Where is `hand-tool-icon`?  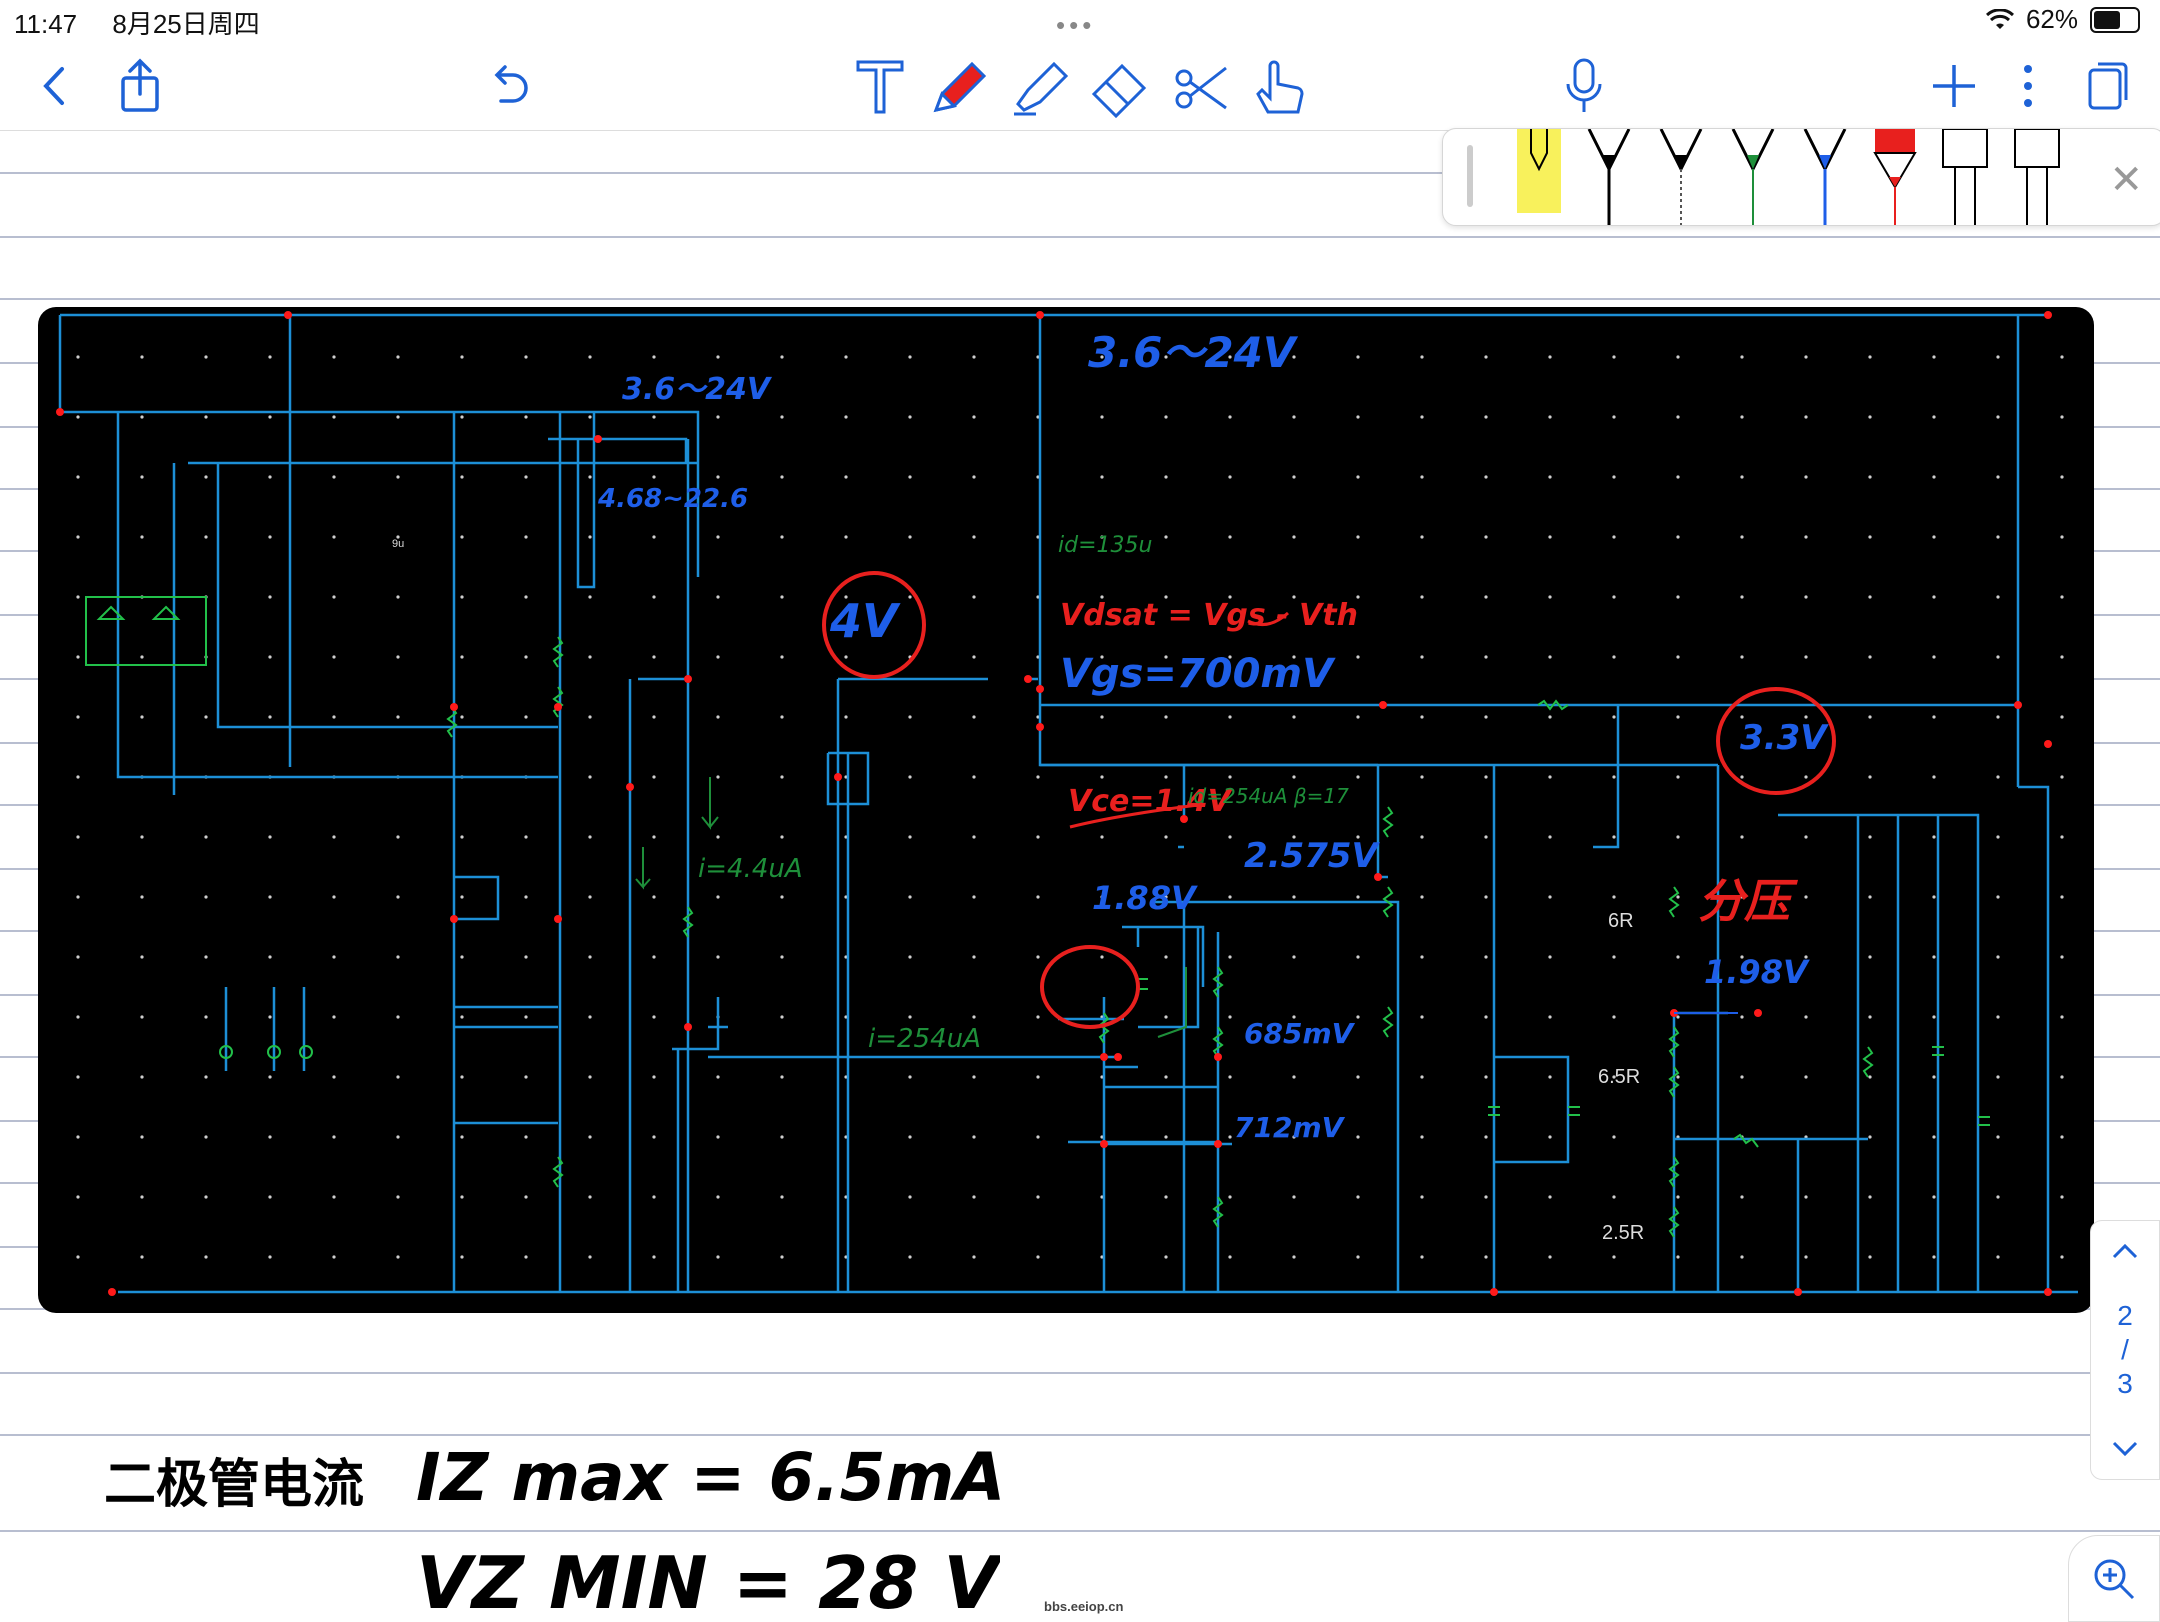 hand-tool-icon is located at coordinates (1280, 86).